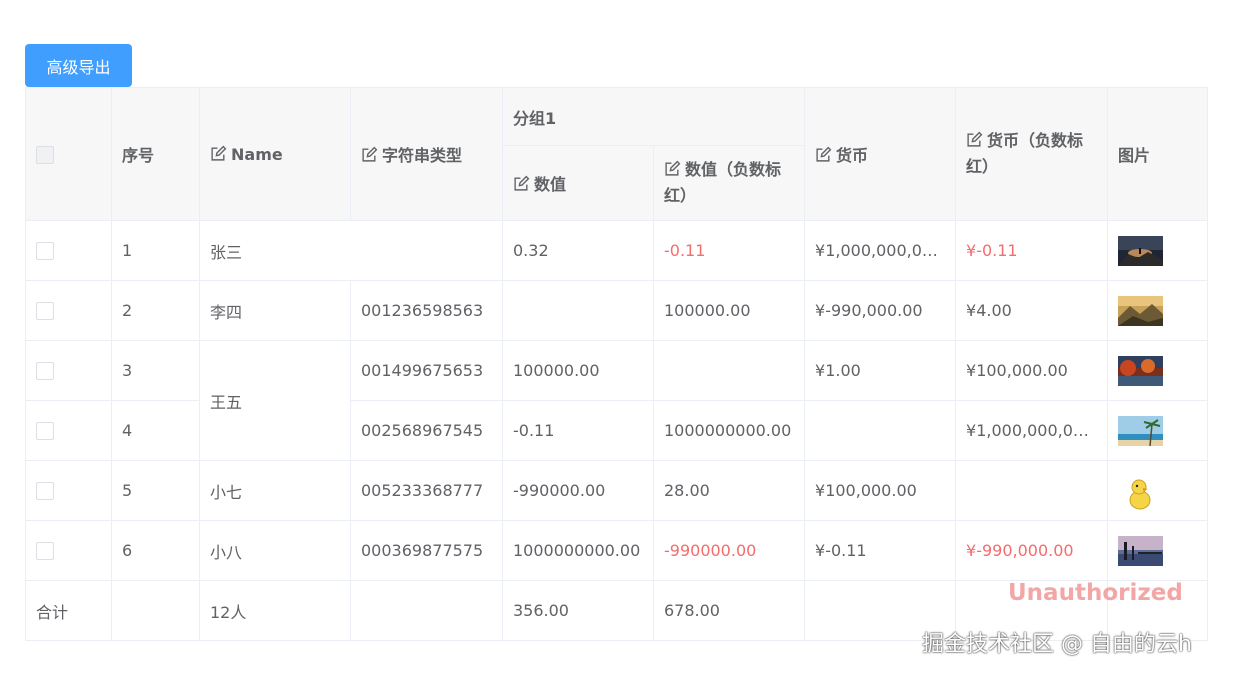 The image size is (1244, 677). I want to click on summary-index, so click(155, 610).